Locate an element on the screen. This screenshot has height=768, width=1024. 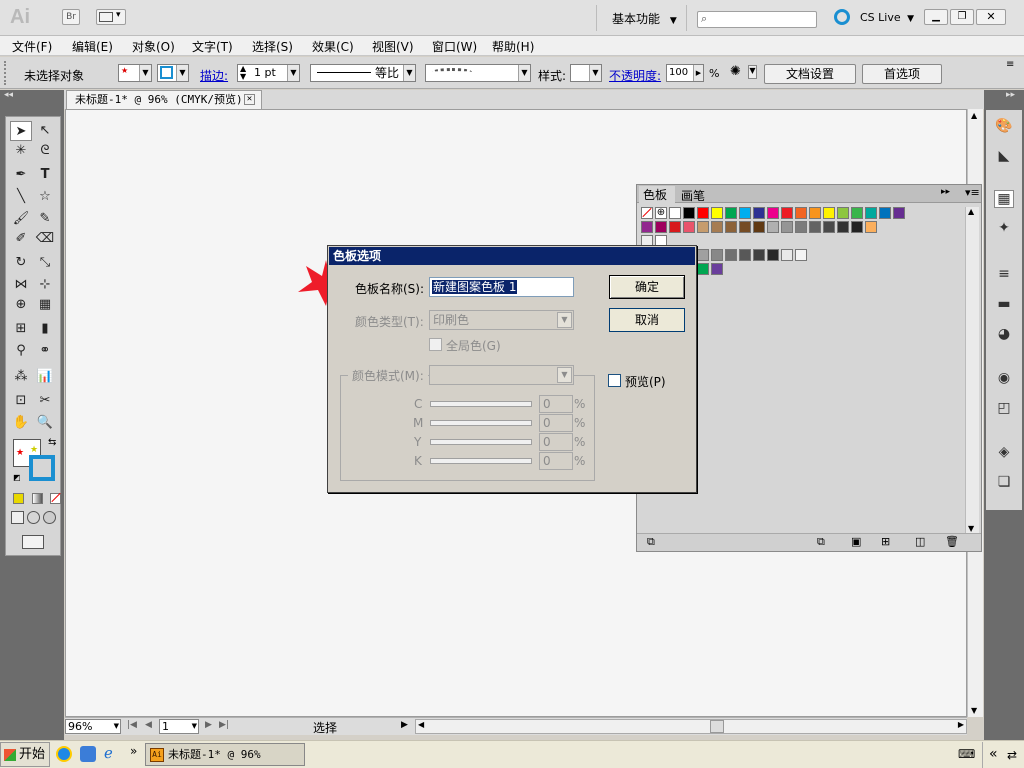
blend-tool-icon: ⚭ is located at coordinates (45, 351).